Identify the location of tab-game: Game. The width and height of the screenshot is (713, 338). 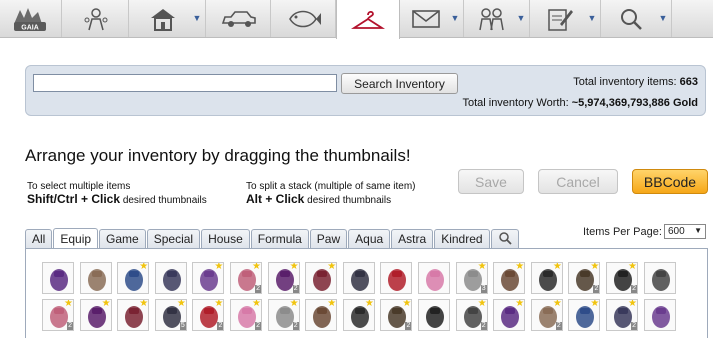
(122, 238).